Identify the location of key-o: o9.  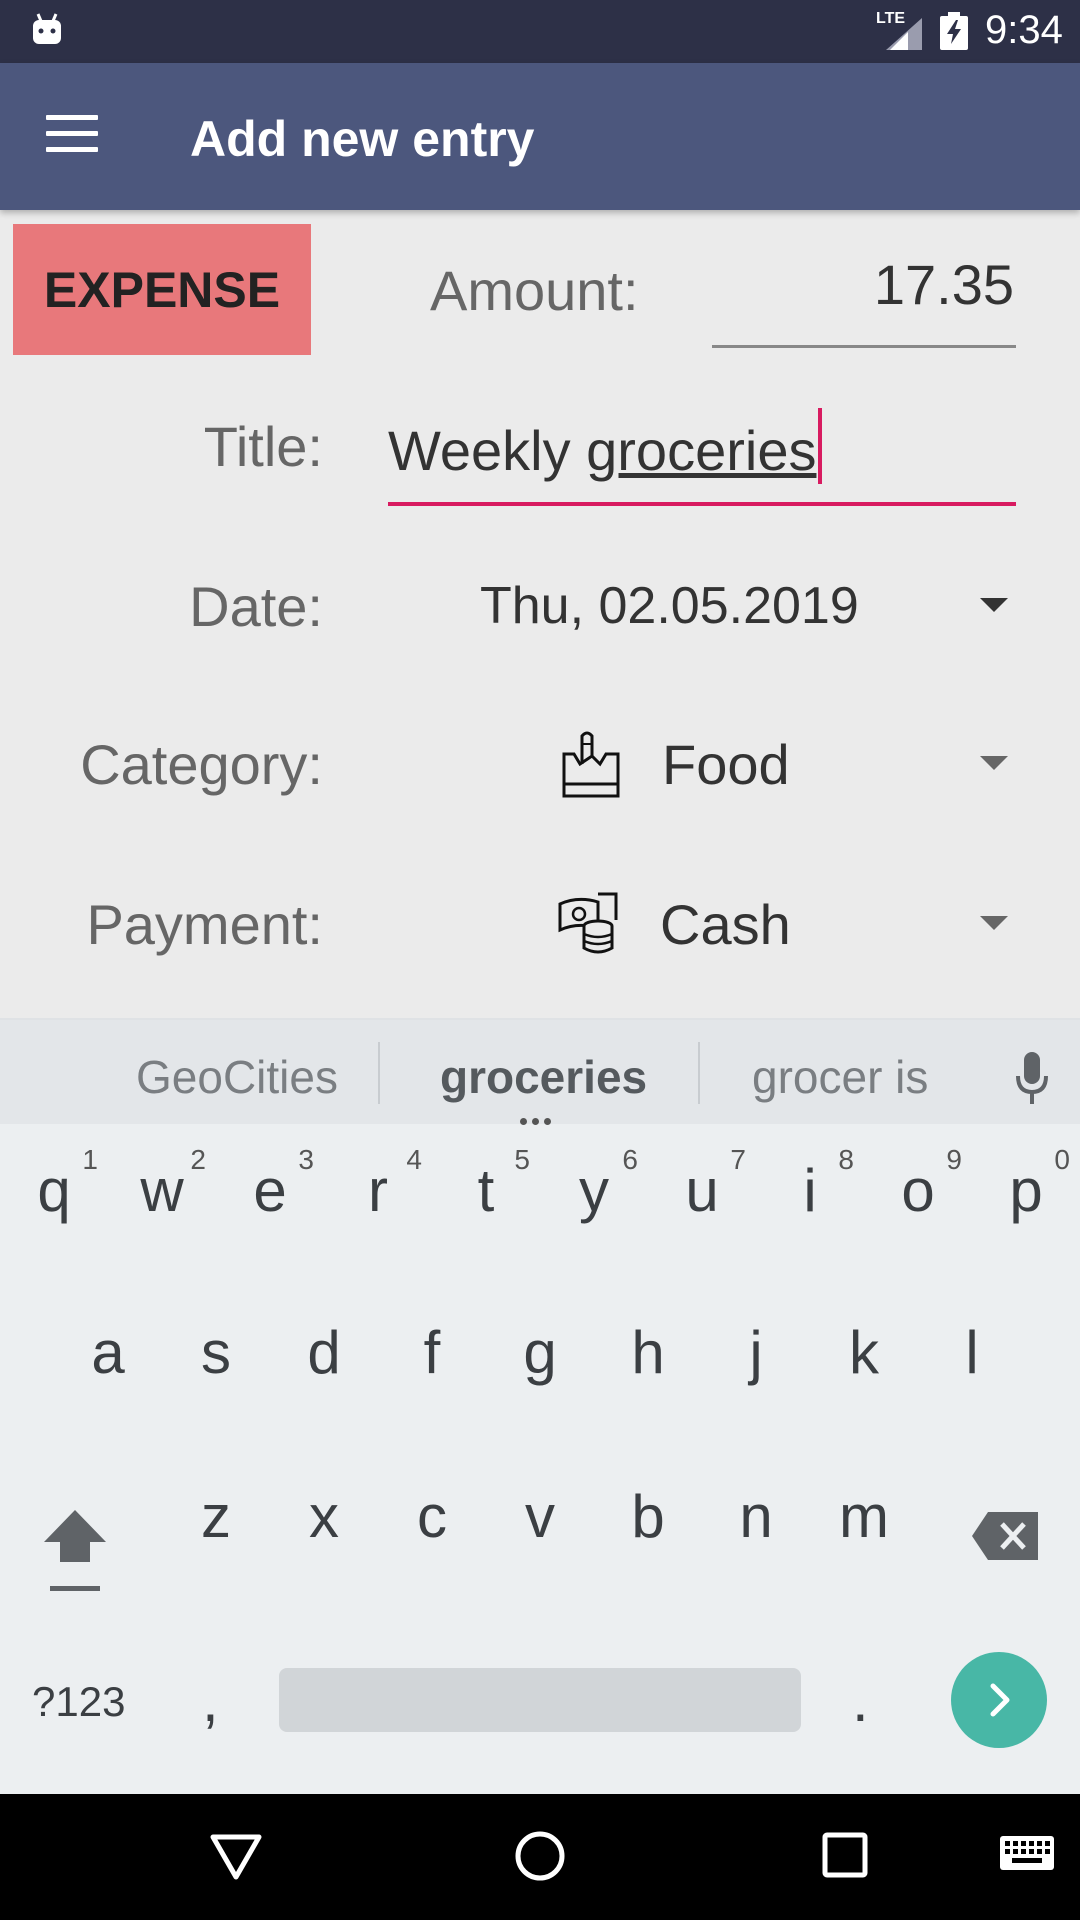
(918, 1184).